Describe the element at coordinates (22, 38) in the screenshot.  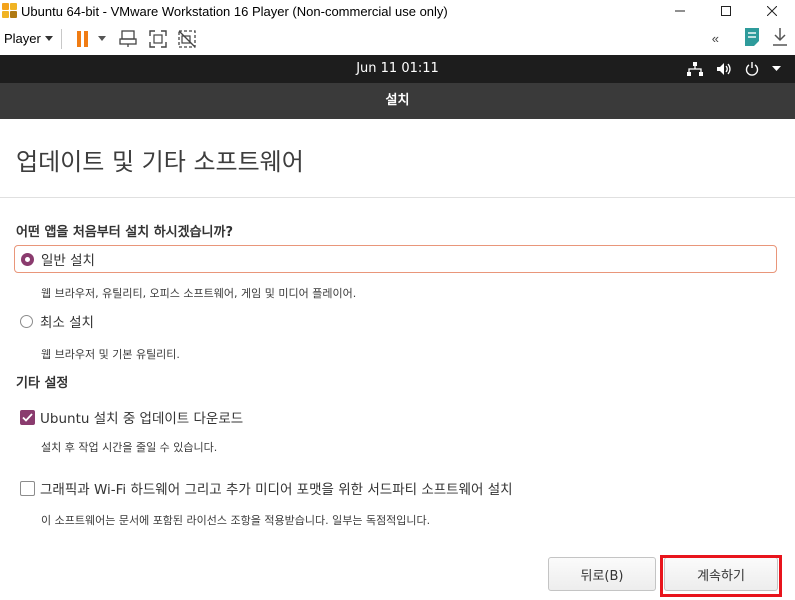
I see `player-menu-label: Player` at that location.